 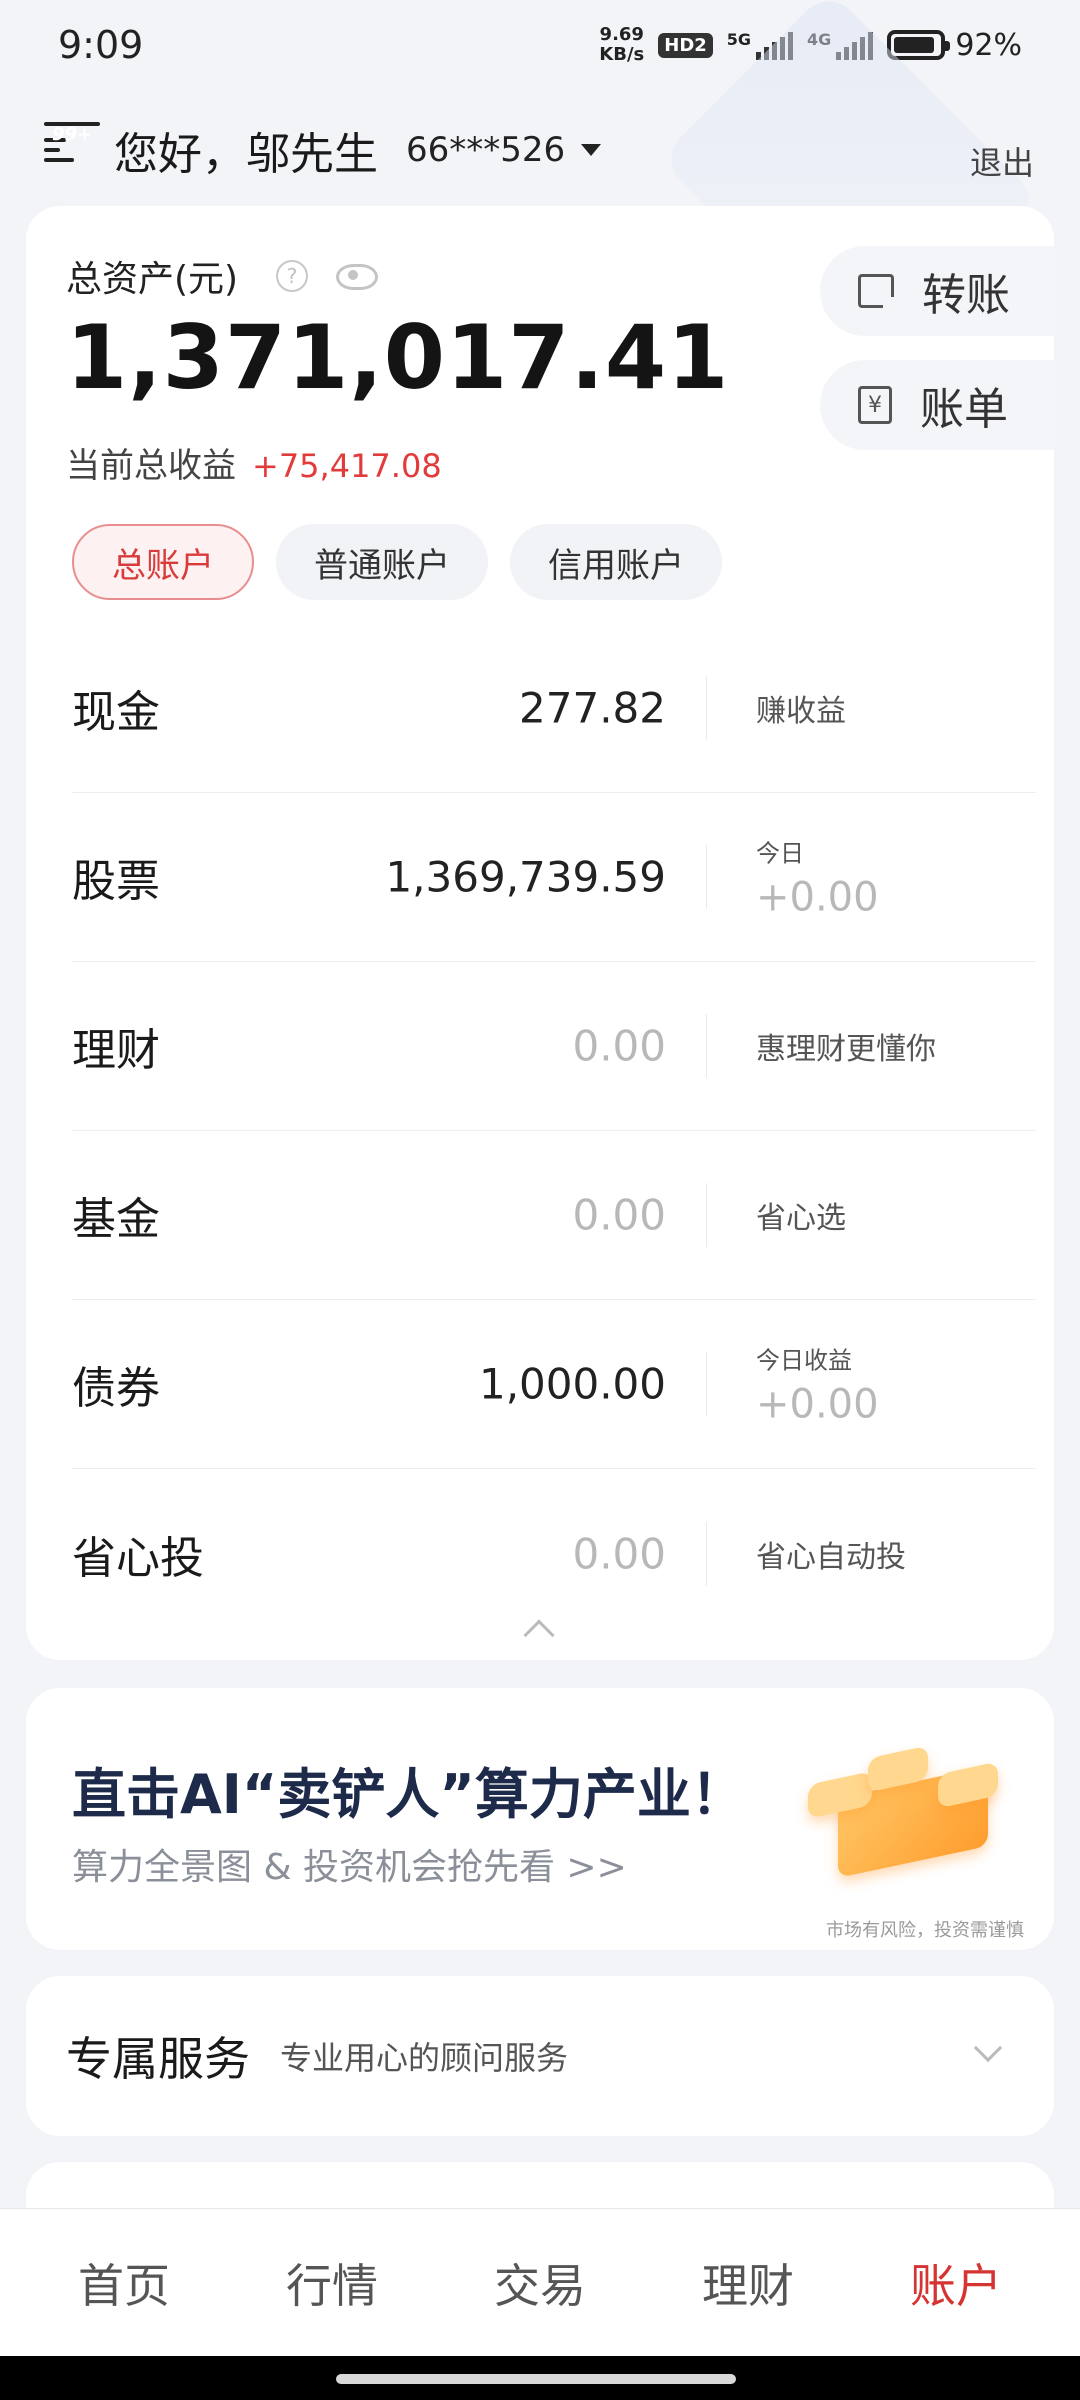 I want to click on transfer-icon, so click(x=878, y=293).